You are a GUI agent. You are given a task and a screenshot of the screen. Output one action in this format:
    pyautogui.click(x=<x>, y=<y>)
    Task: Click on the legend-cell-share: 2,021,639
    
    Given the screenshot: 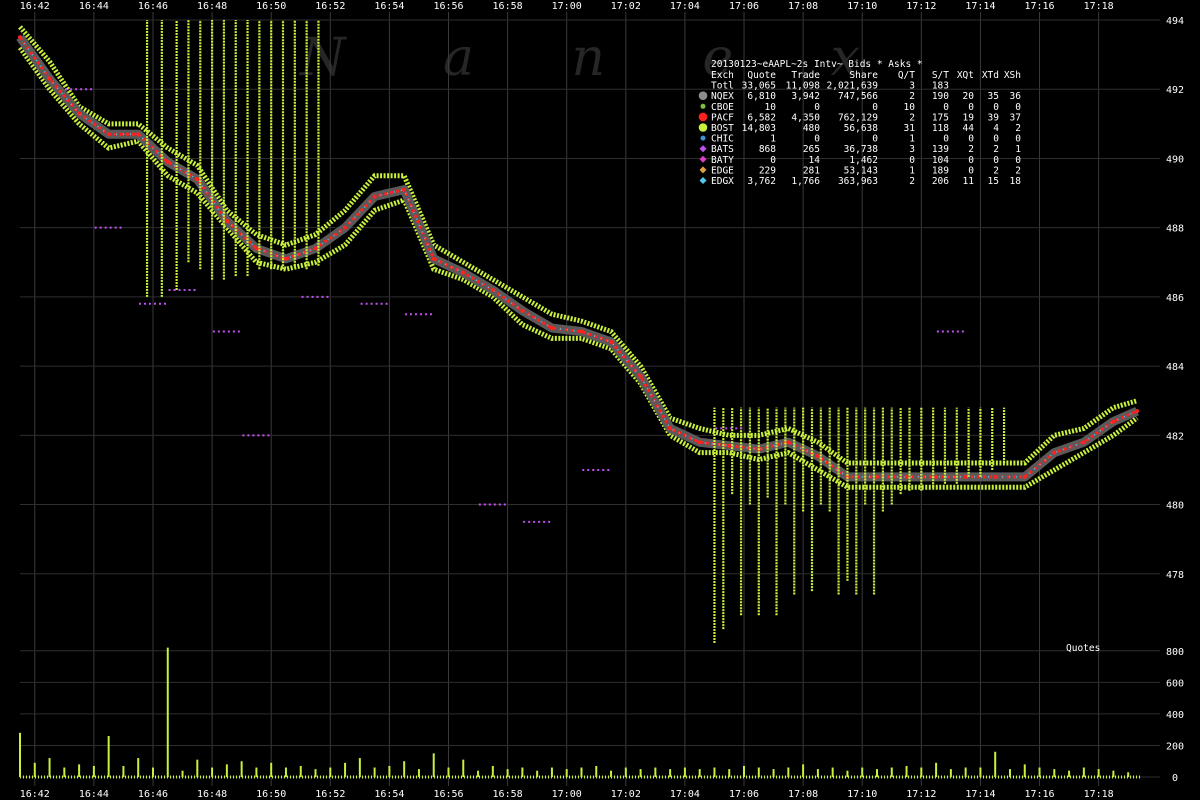 What is the action you would take?
    pyautogui.click(x=853, y=86)
    